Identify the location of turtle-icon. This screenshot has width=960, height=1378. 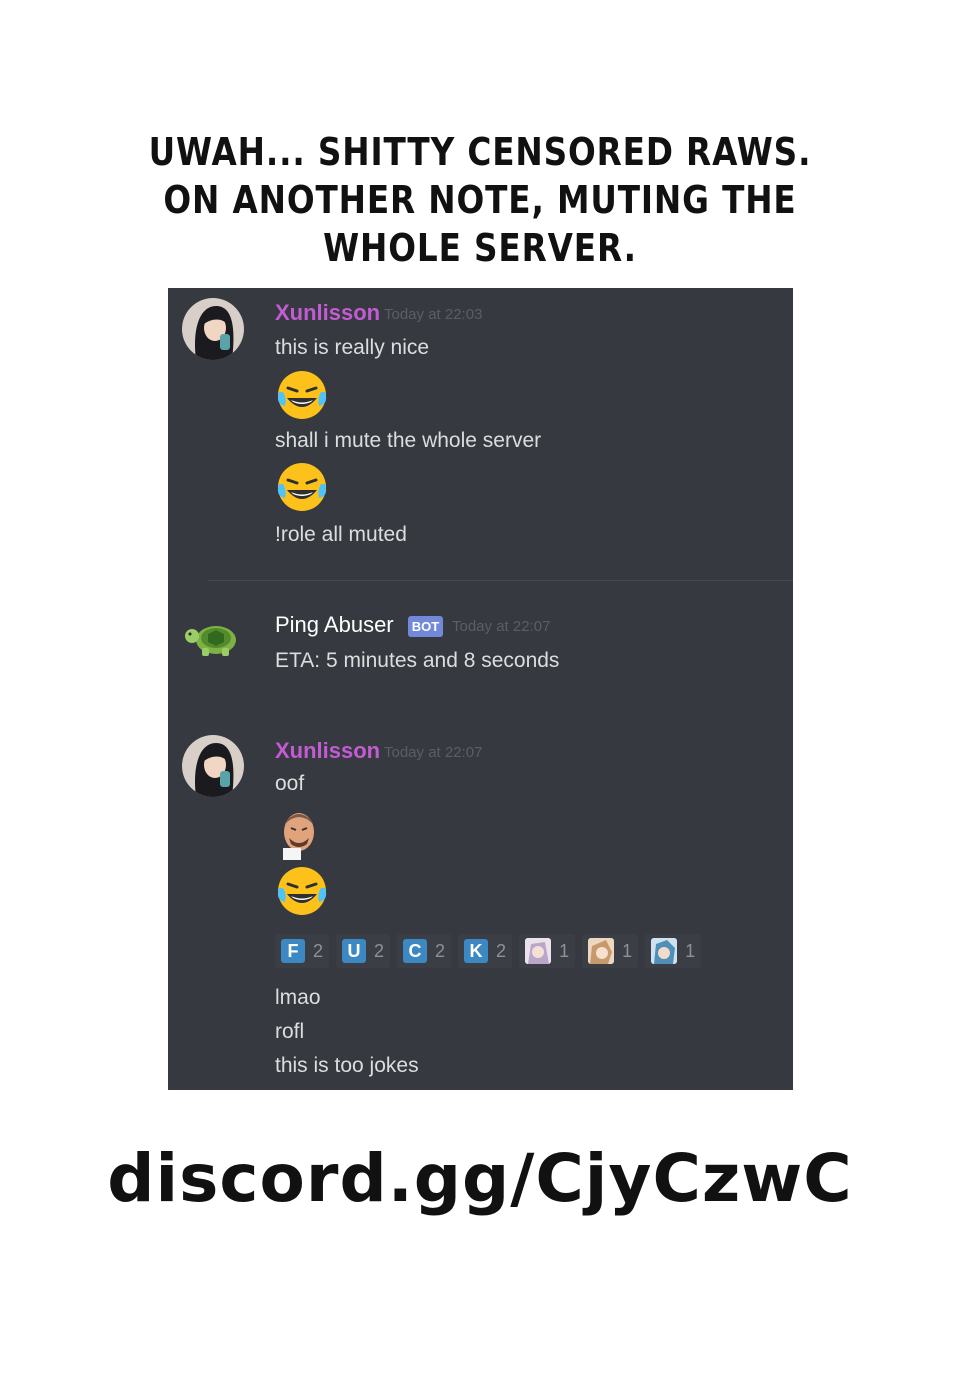
(210, 641).